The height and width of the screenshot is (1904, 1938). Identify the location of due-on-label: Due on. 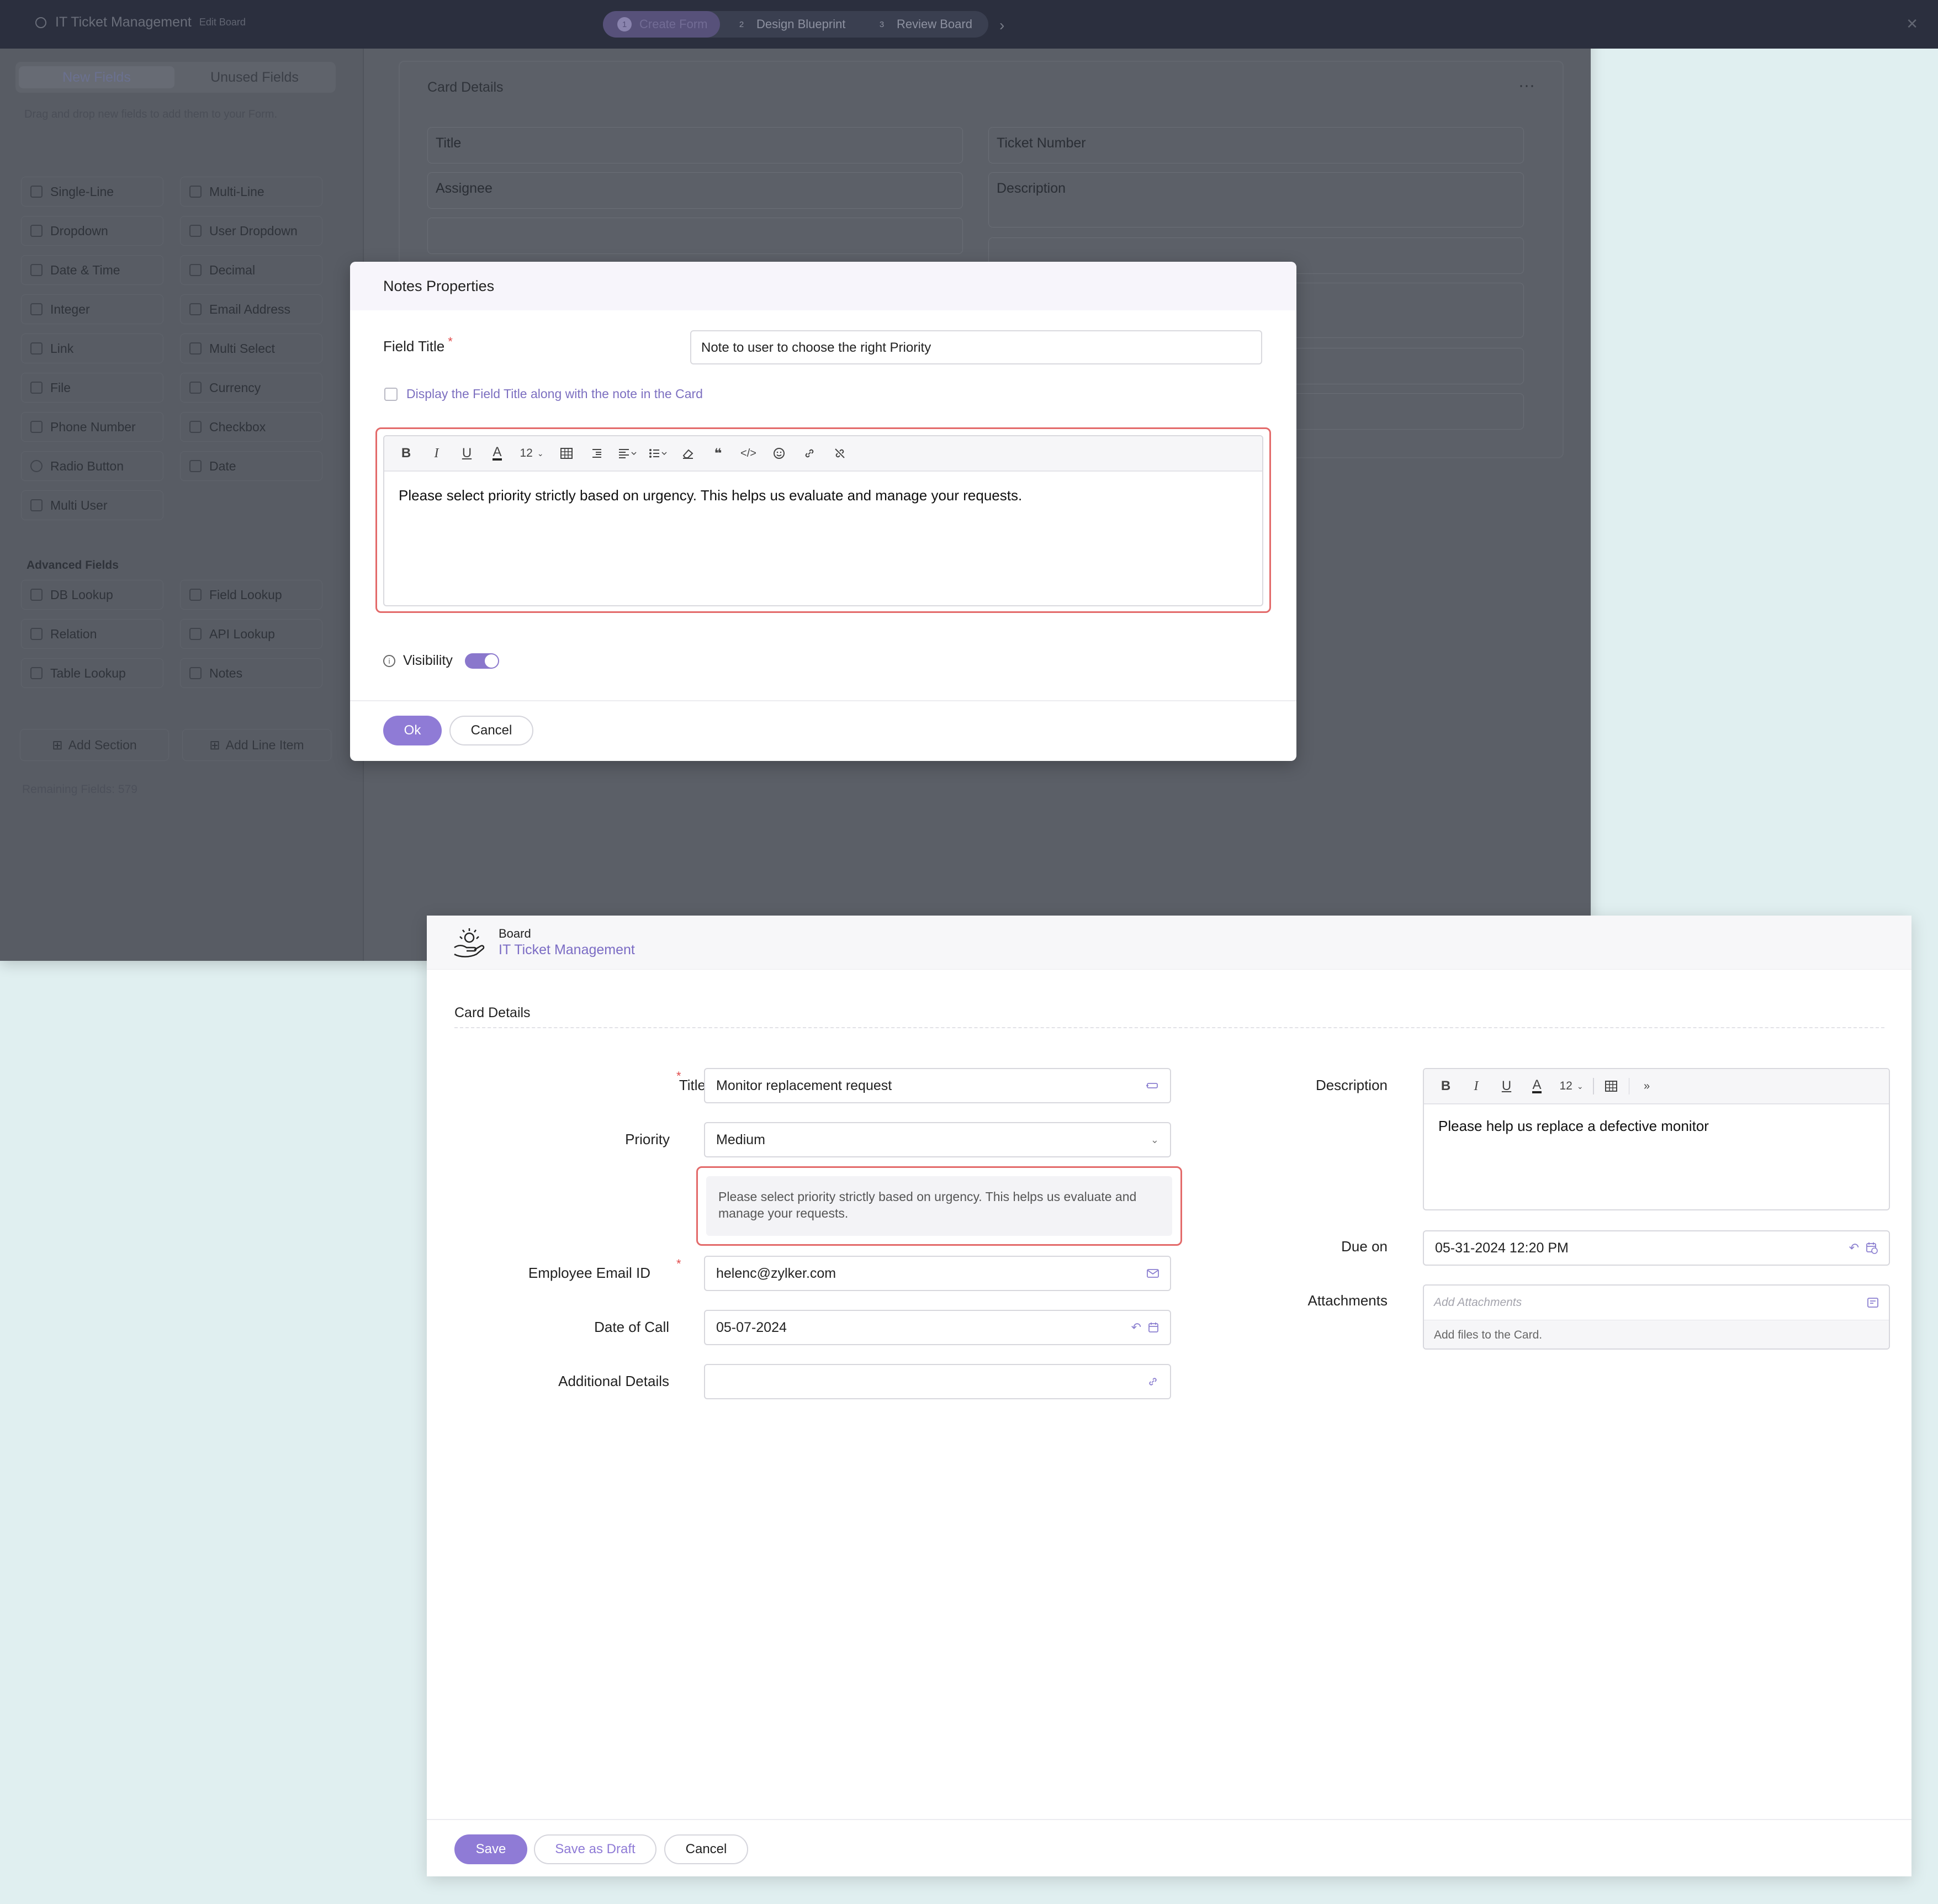
(1365, 1246).